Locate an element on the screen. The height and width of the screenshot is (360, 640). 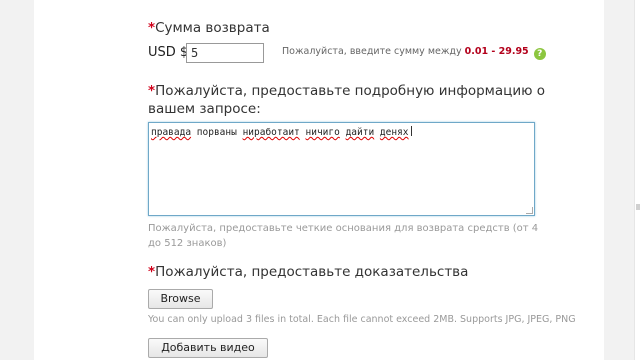
resize-grip is located at coordinates (529, 210).